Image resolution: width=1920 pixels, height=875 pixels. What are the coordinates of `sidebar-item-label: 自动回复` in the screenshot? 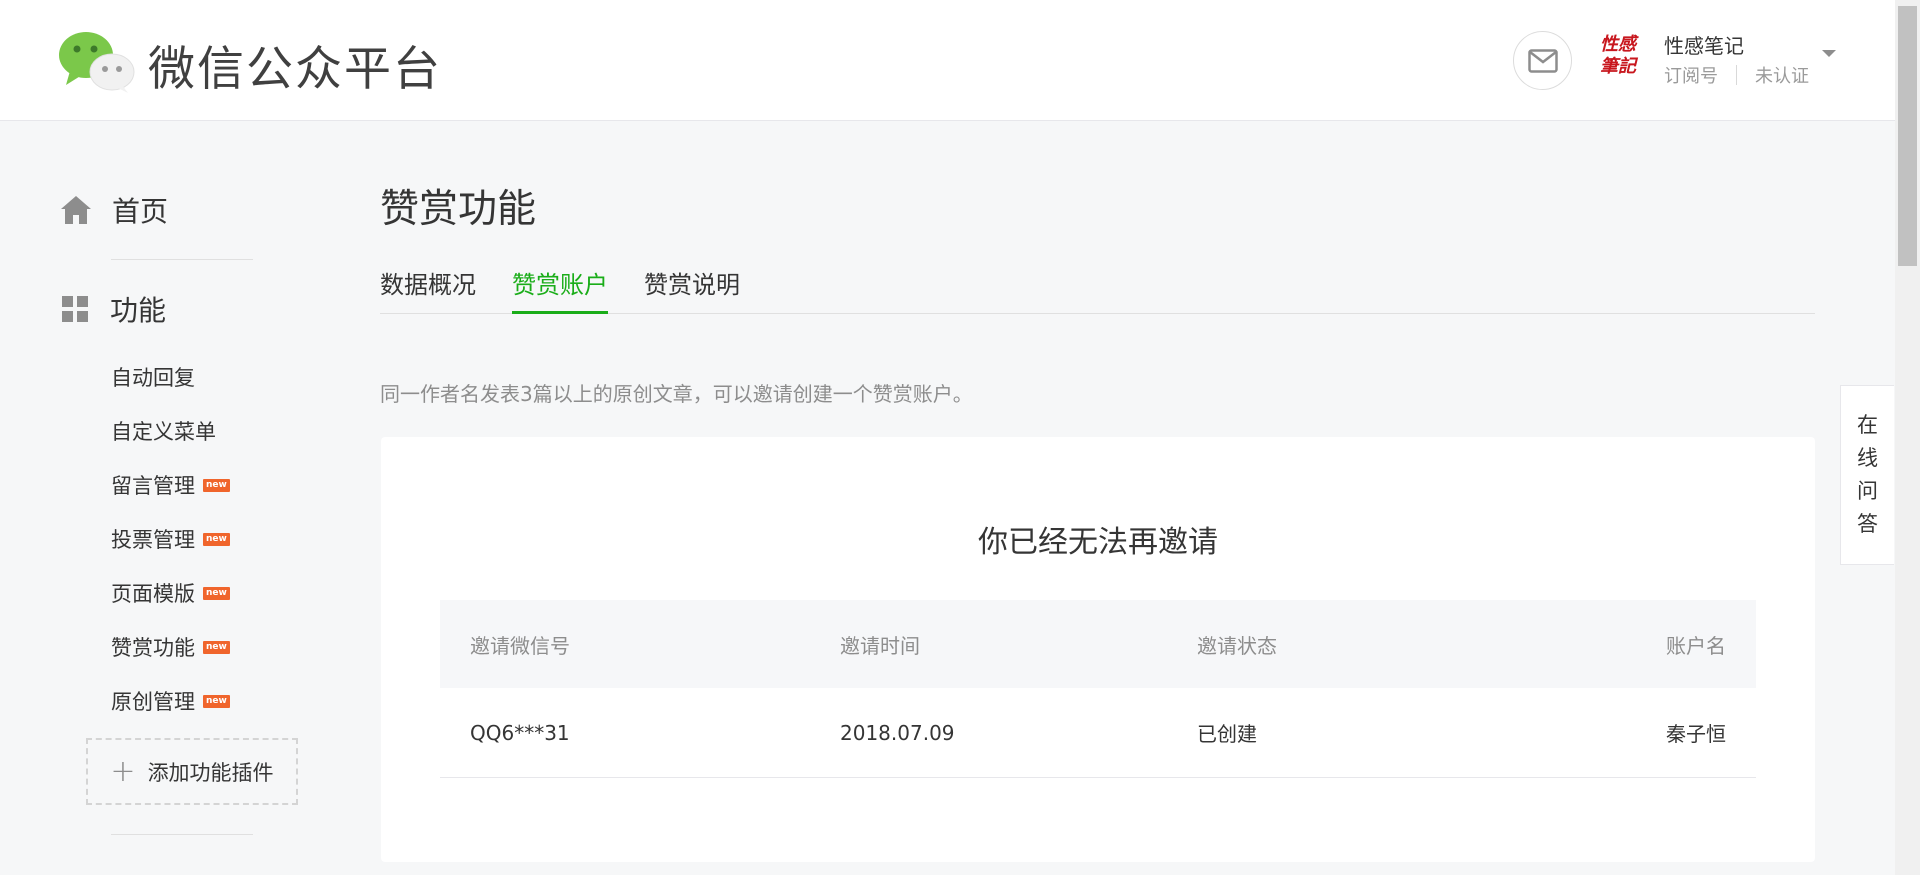 It's located at (153, 378).